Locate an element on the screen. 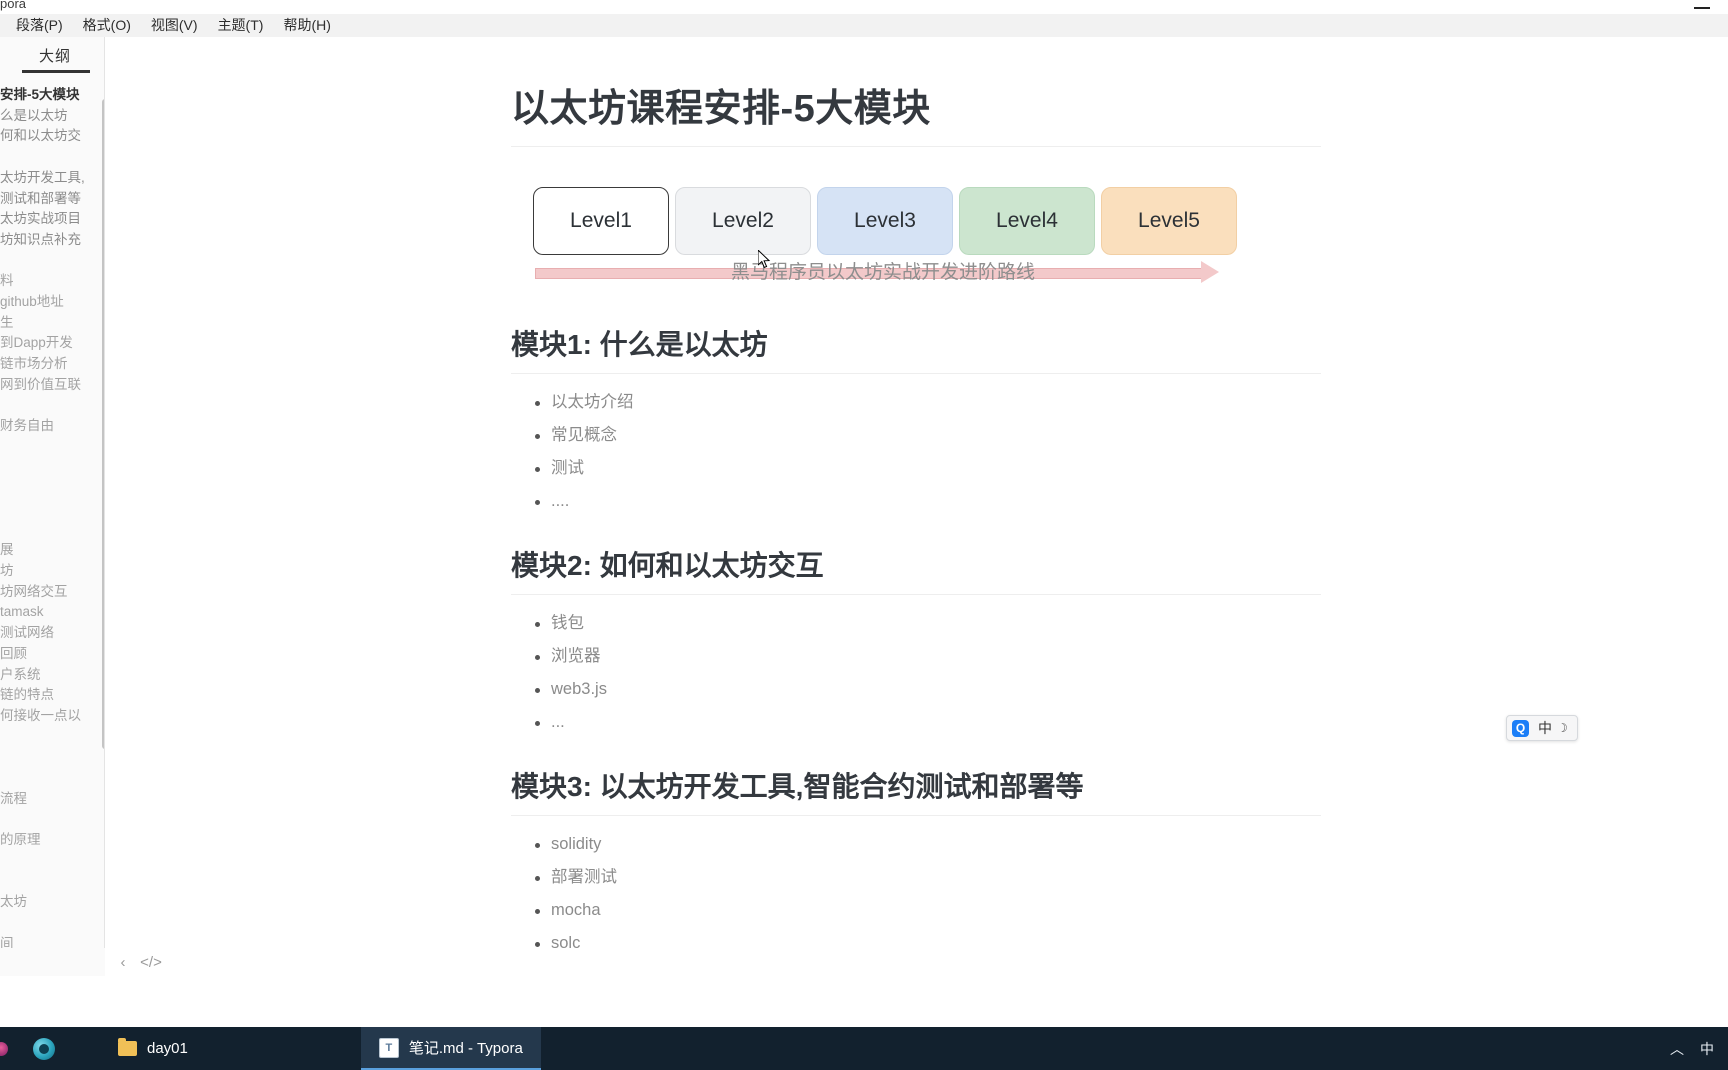 The height and width of the screenshot is (1070, 1728). window-title: pora is located at coordinates (13, 5).